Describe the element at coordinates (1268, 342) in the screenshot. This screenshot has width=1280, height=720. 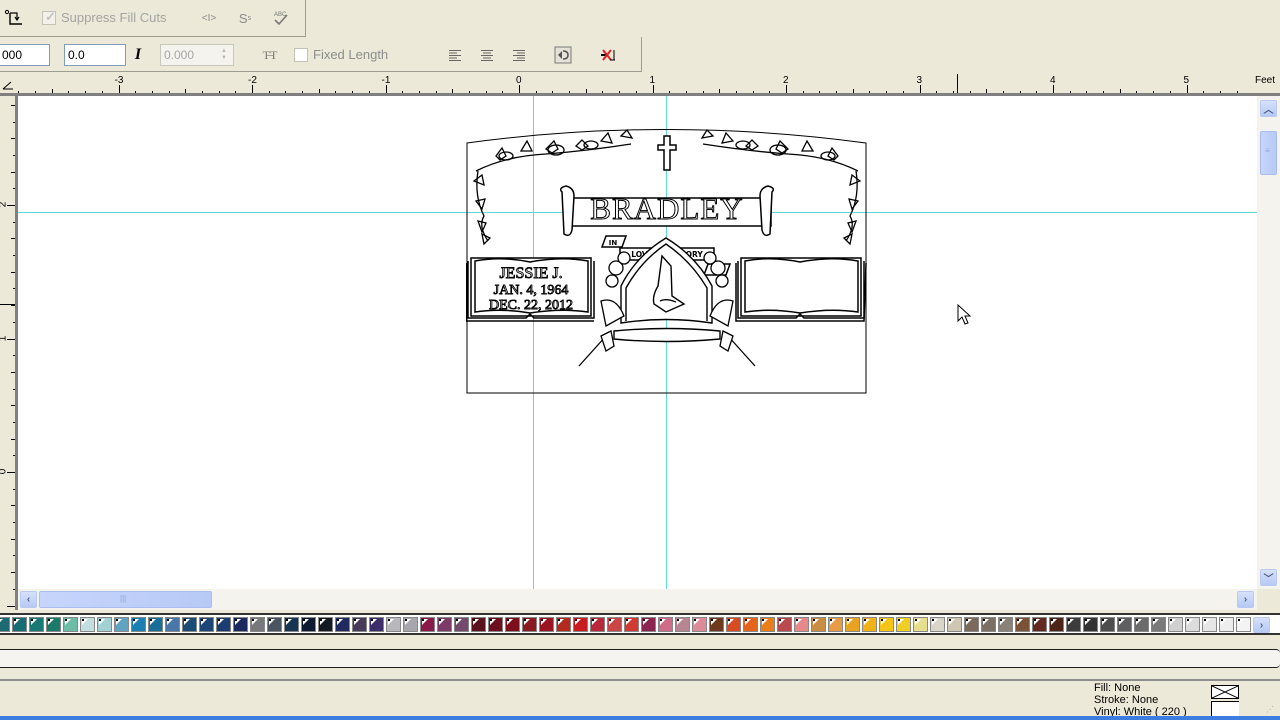
I see `vertical-scrollbar: ︿ ≡ ﹀` at that location.